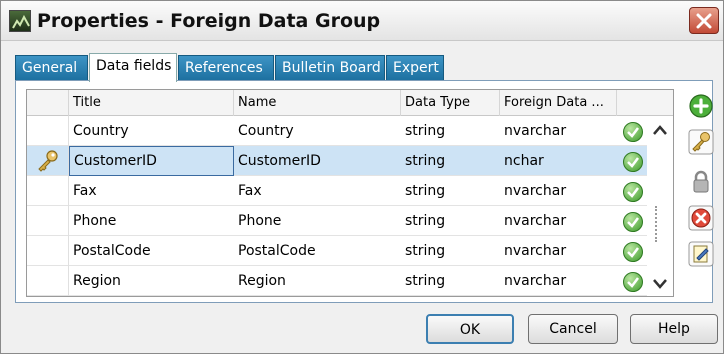 The height and width of the screenshot is (354, 724). I want to click on column-title: Title, so click(151, 103).